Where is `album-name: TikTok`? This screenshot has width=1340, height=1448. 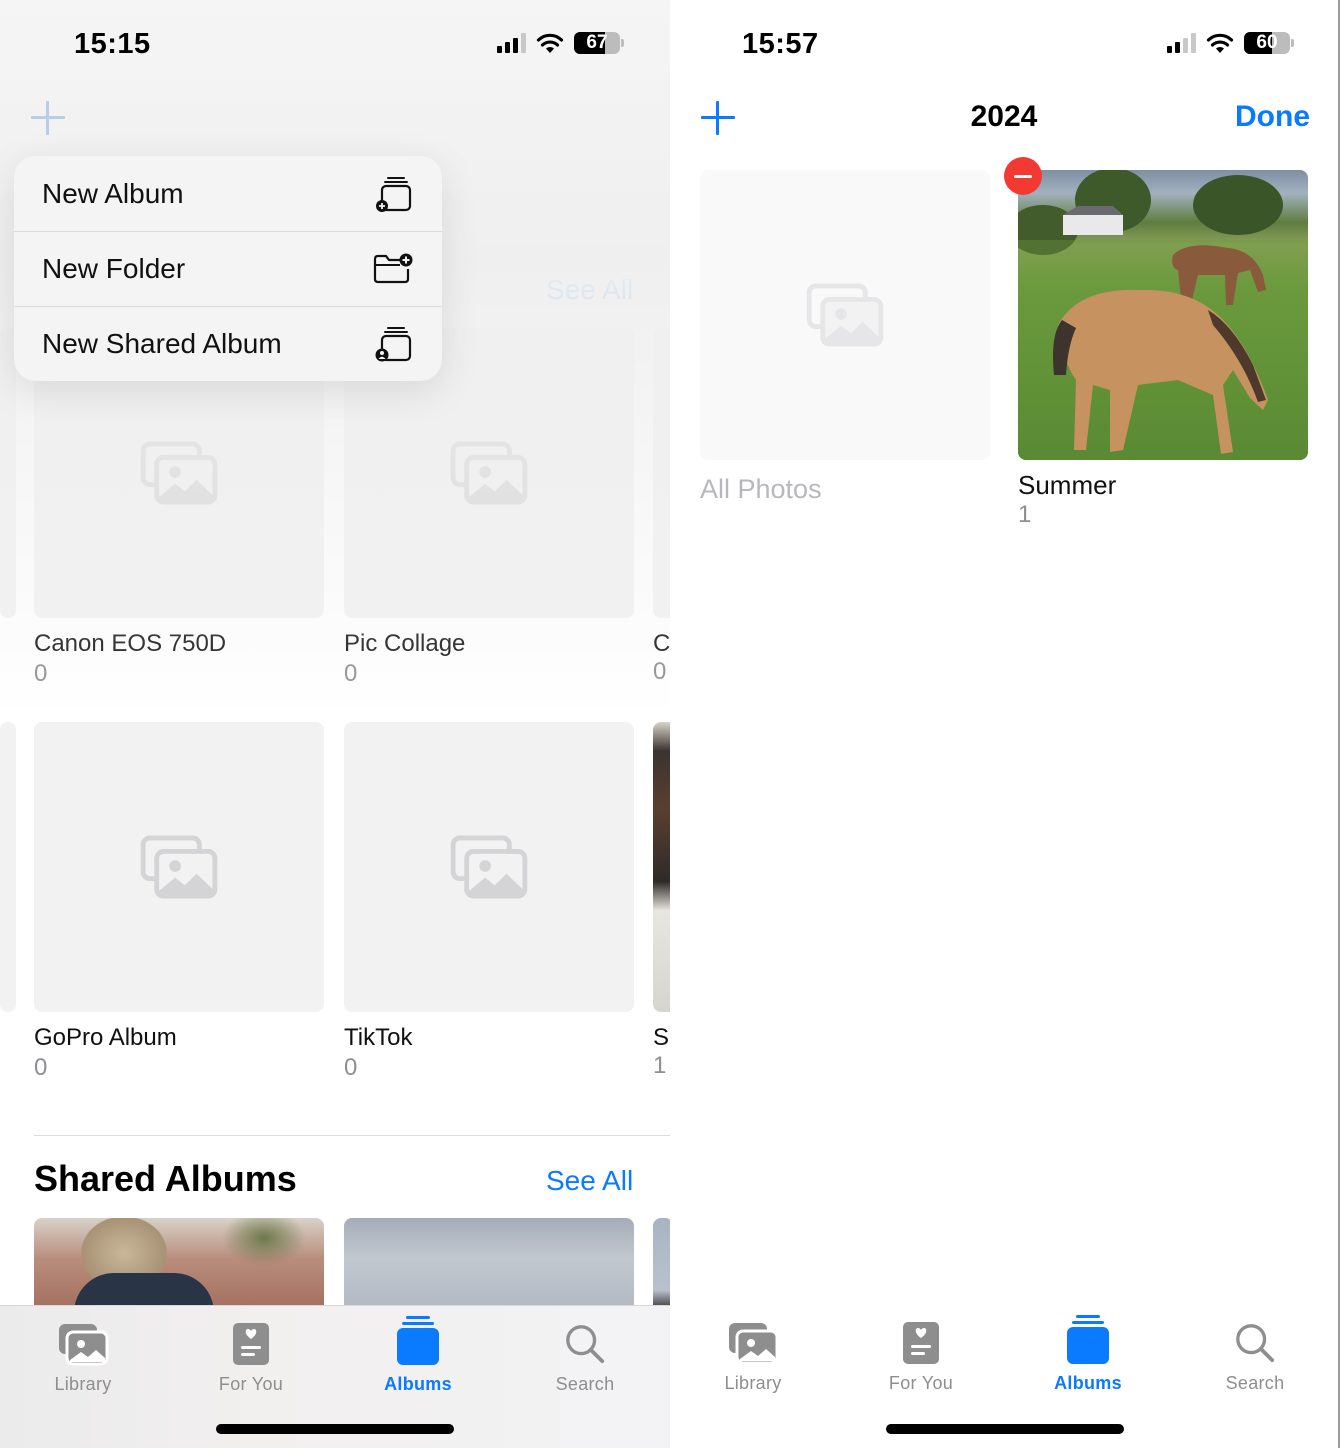 album-name: TikTok is located at coordinates (378, 1037).